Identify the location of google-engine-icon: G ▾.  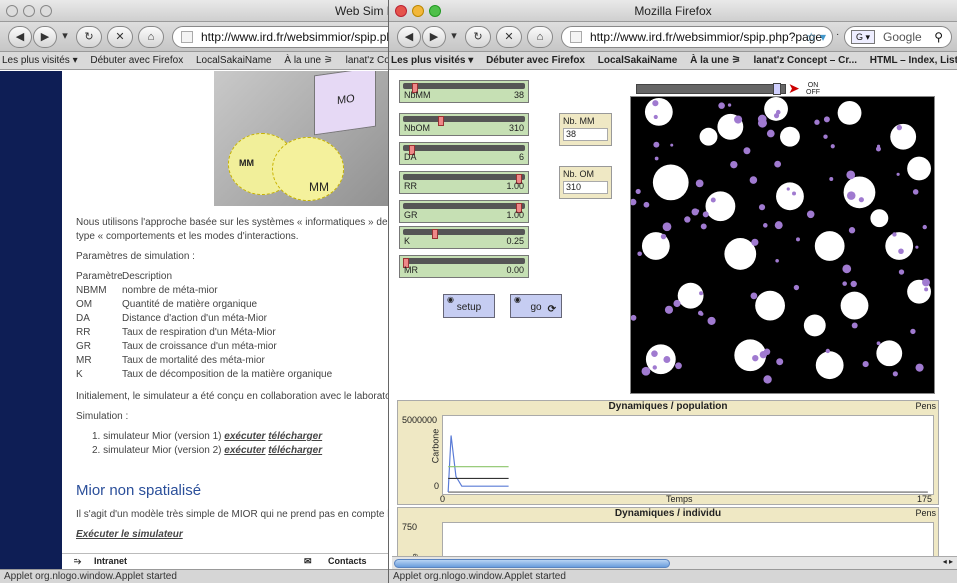
(863, 37).